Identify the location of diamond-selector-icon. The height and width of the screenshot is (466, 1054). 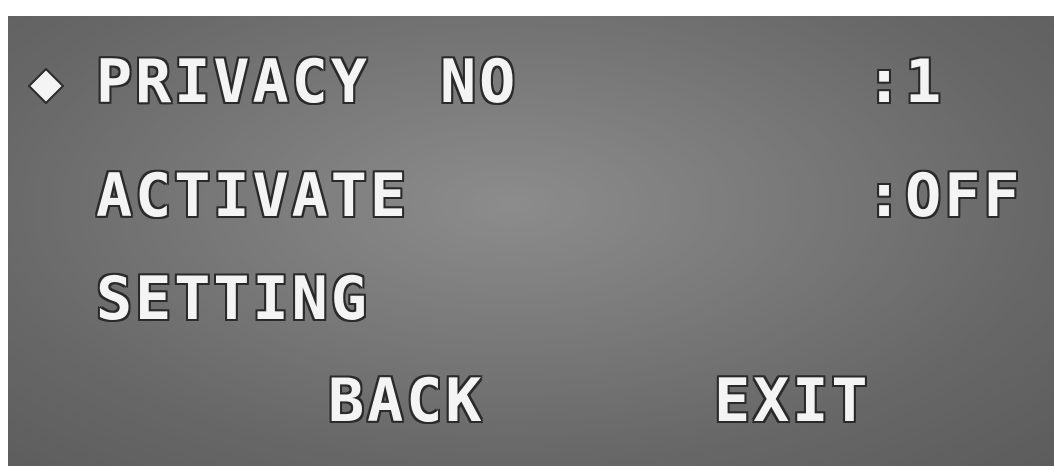
(46, 86).